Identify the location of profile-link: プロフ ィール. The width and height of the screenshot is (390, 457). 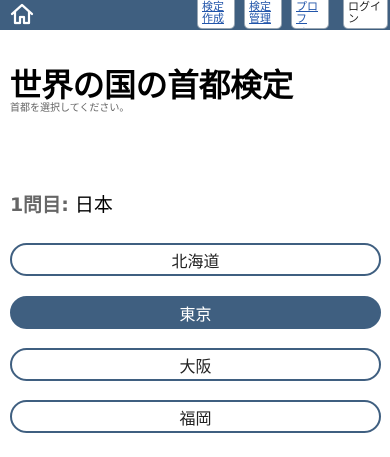
(310, 14).